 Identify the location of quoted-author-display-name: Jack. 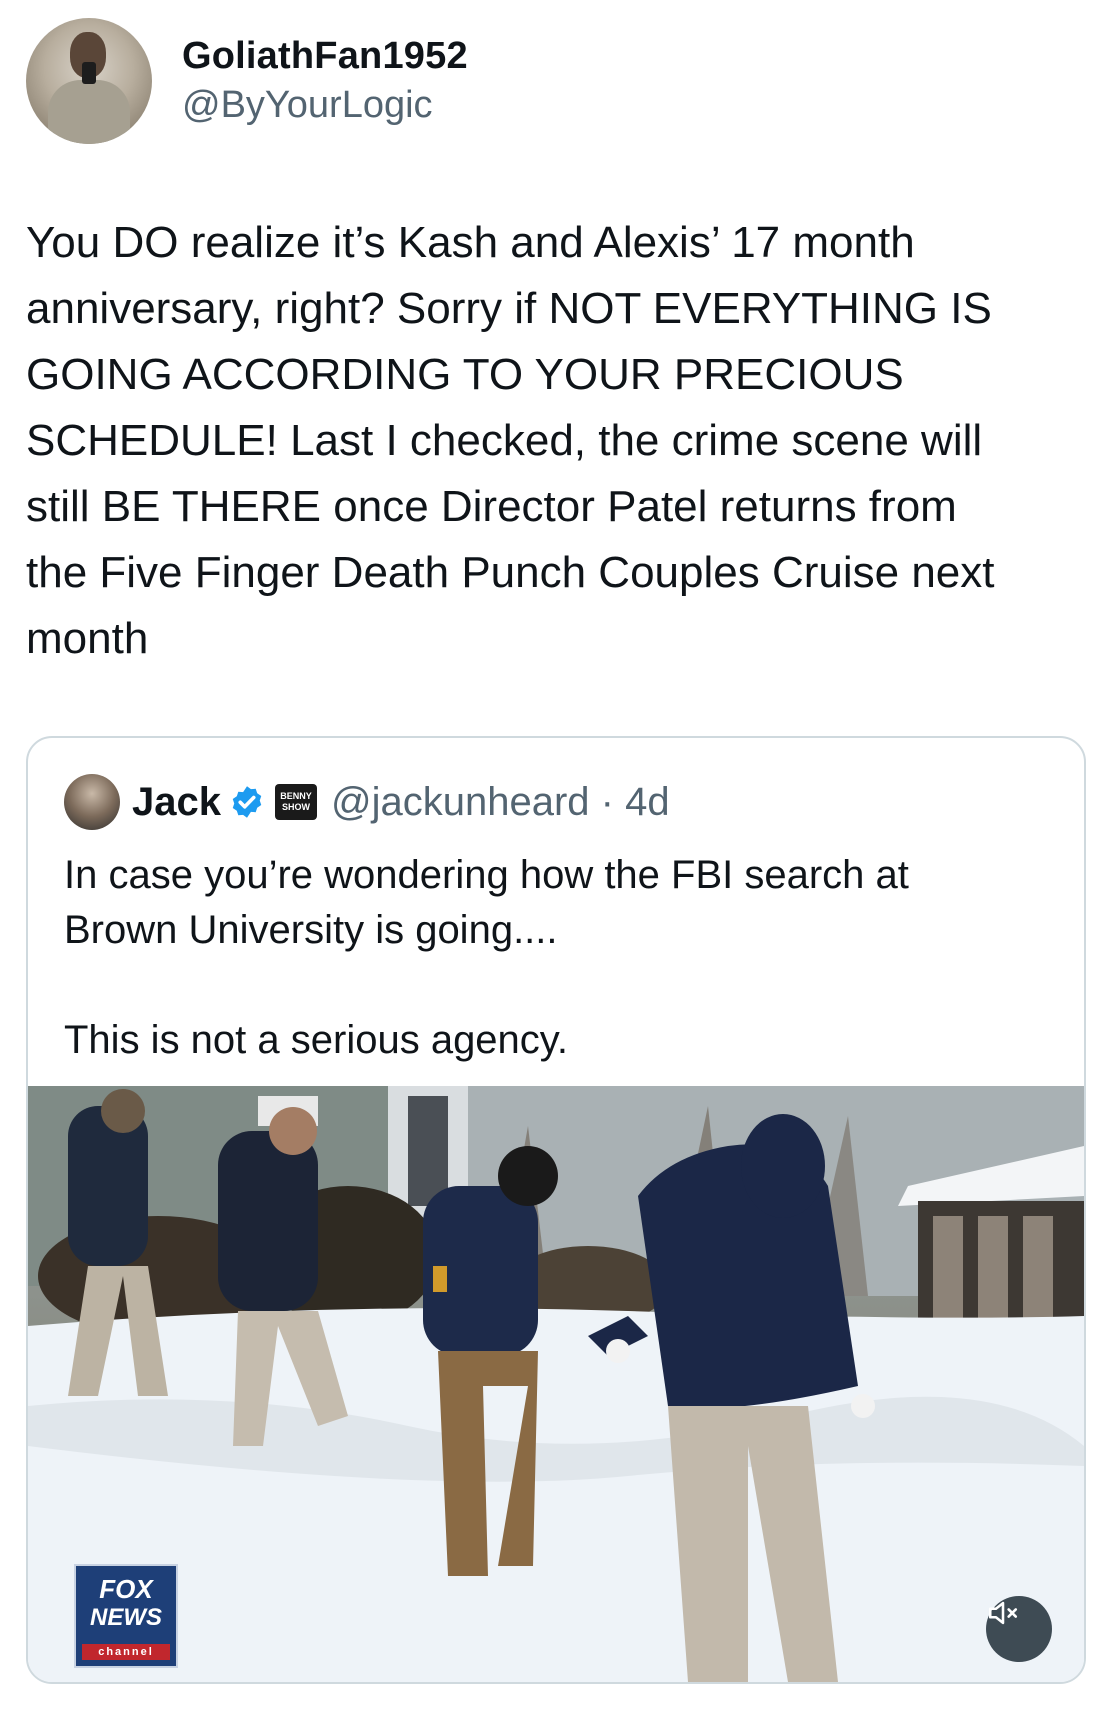
(176, 802).